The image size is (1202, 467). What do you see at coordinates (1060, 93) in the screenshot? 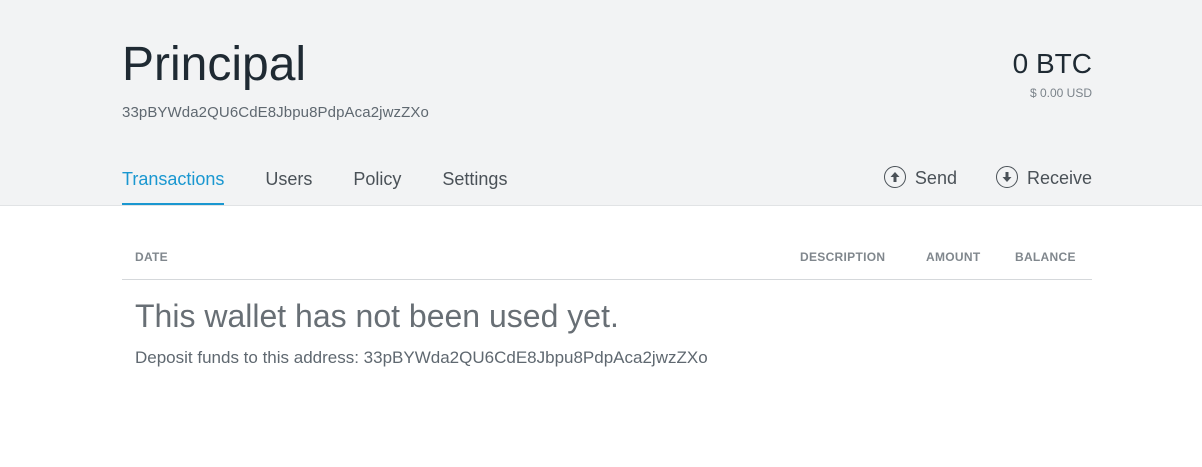
I see `balance-usd: $ 0.00 USD` at bounding box center [1060, 93].